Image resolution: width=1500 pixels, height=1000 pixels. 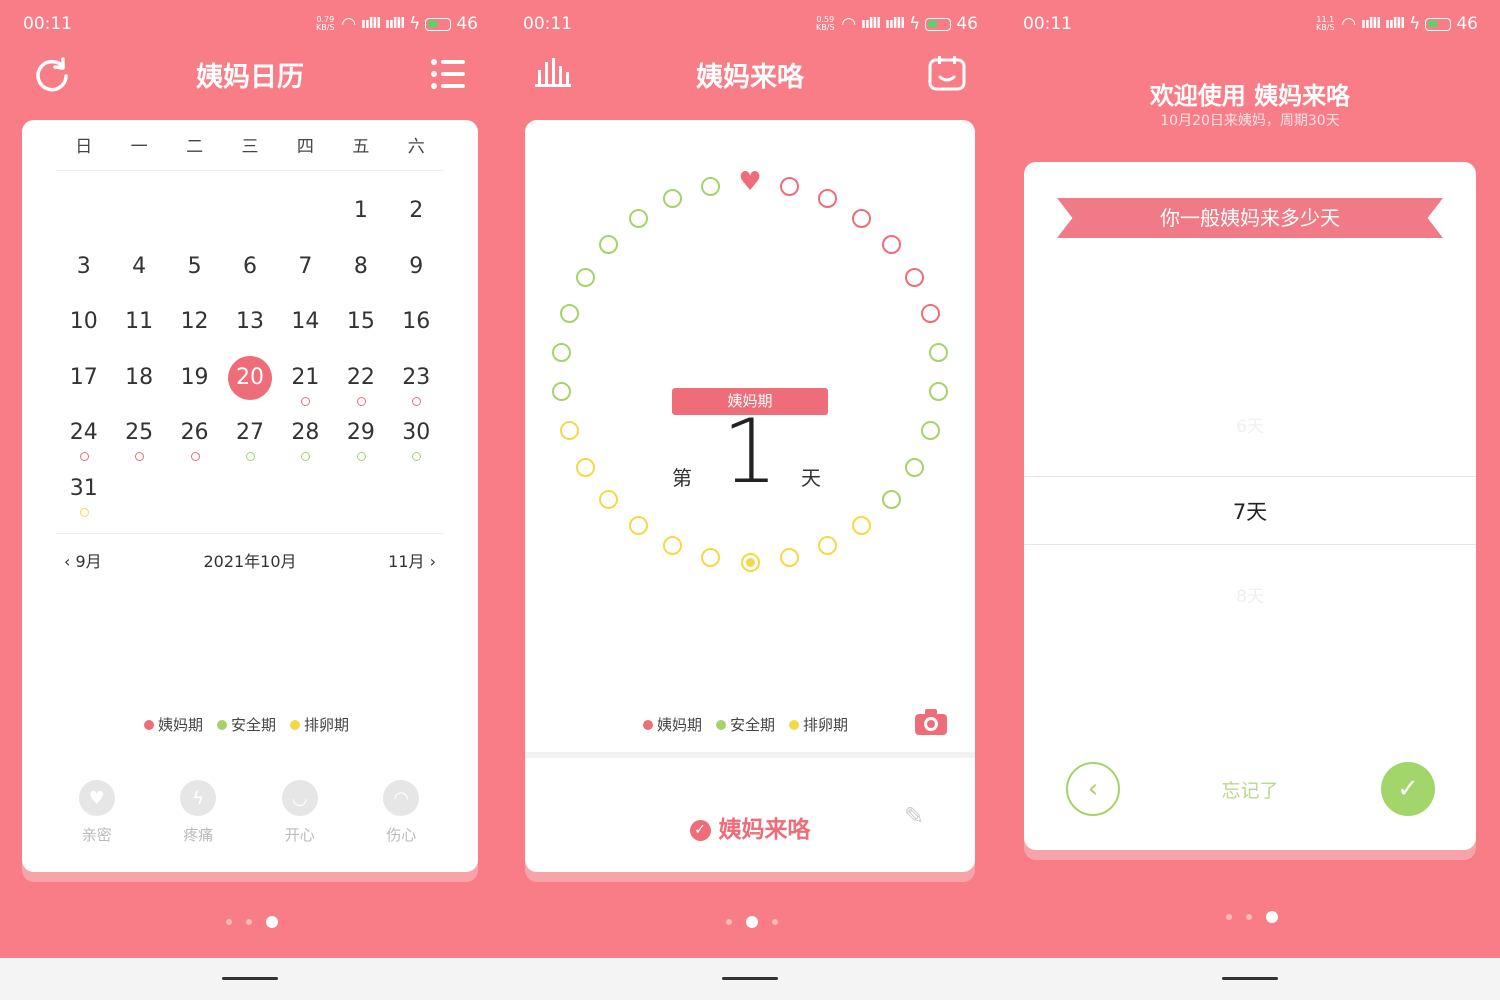 What do you see at coordinates (138, 436) in the screenshot?
I see `calendar-day: 25` at bounding box center [138, 436].